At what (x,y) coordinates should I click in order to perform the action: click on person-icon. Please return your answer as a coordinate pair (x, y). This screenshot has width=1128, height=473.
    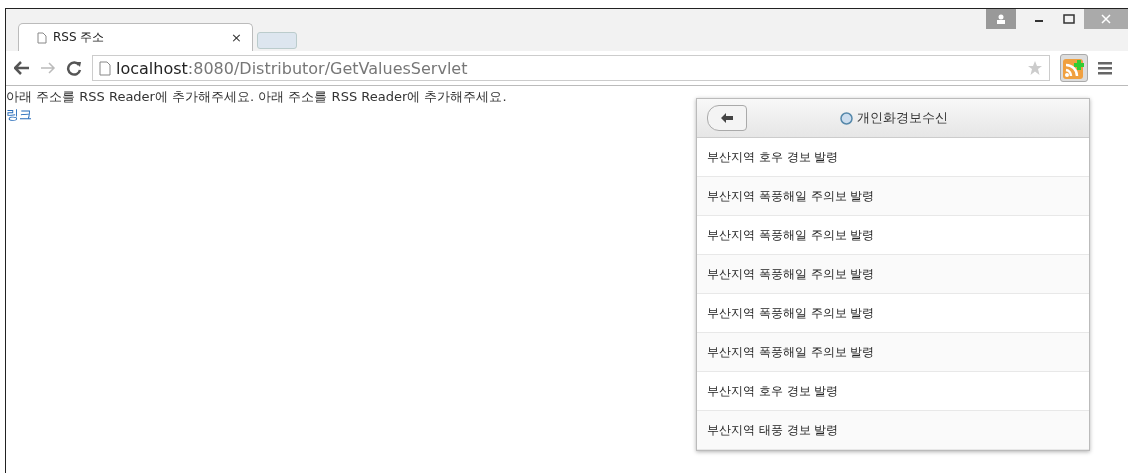
    Looking at the image, I should click on (1001, 19).